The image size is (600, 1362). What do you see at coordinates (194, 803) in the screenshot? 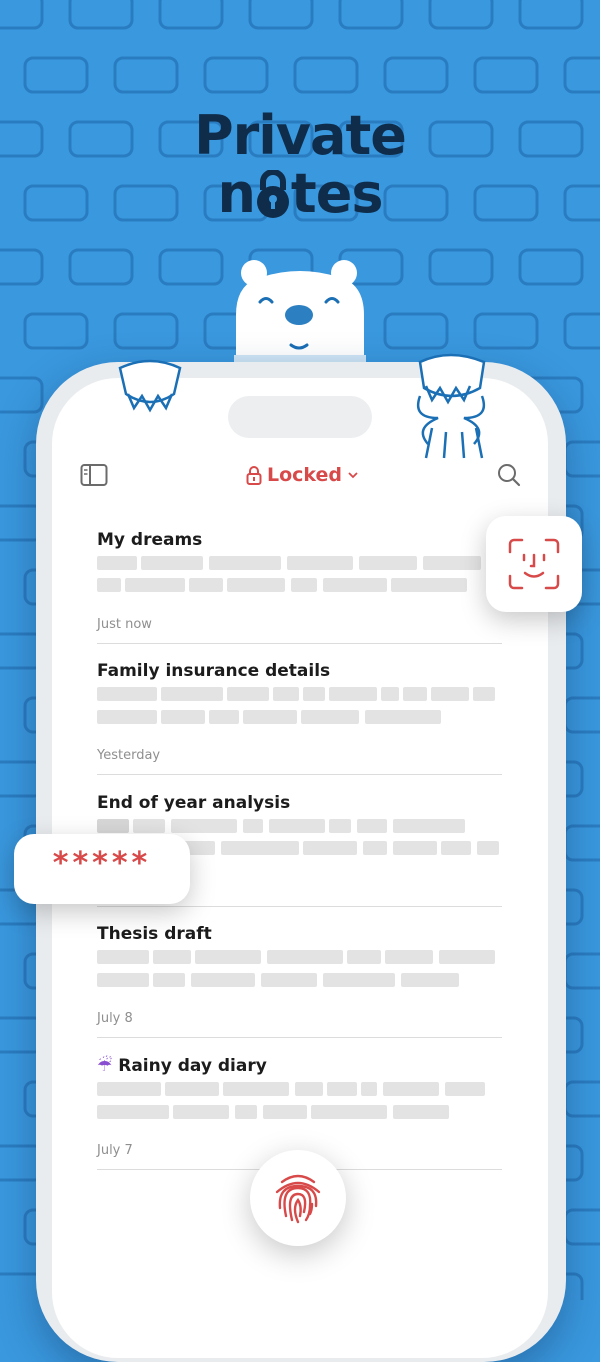
I see `note-title: End of year analysis` at bounding box center [194, 803].